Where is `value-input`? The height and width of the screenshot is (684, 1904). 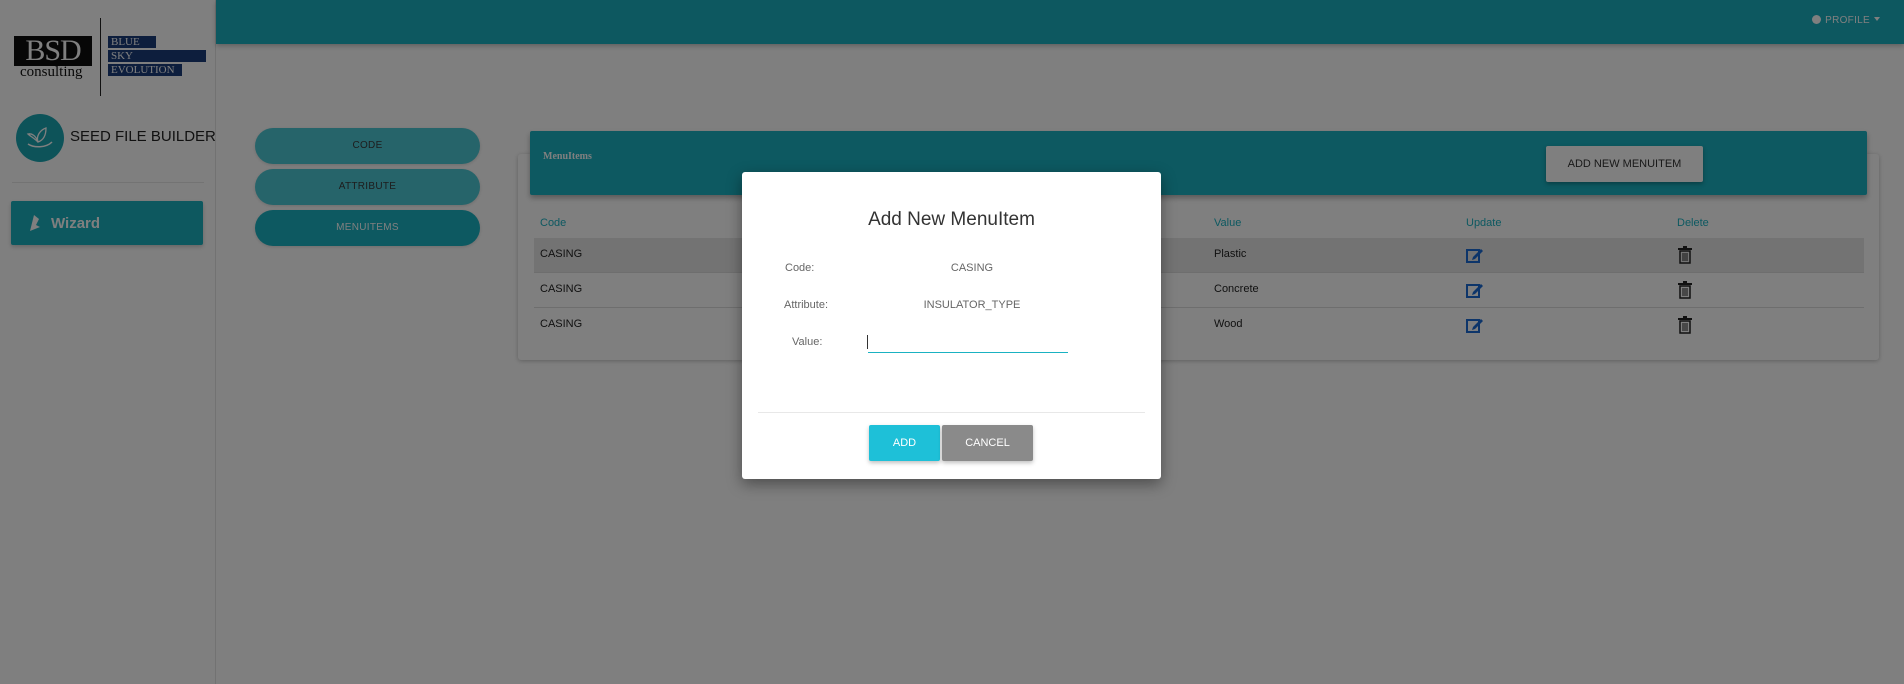
value-input is located at coordinates (968, 340).